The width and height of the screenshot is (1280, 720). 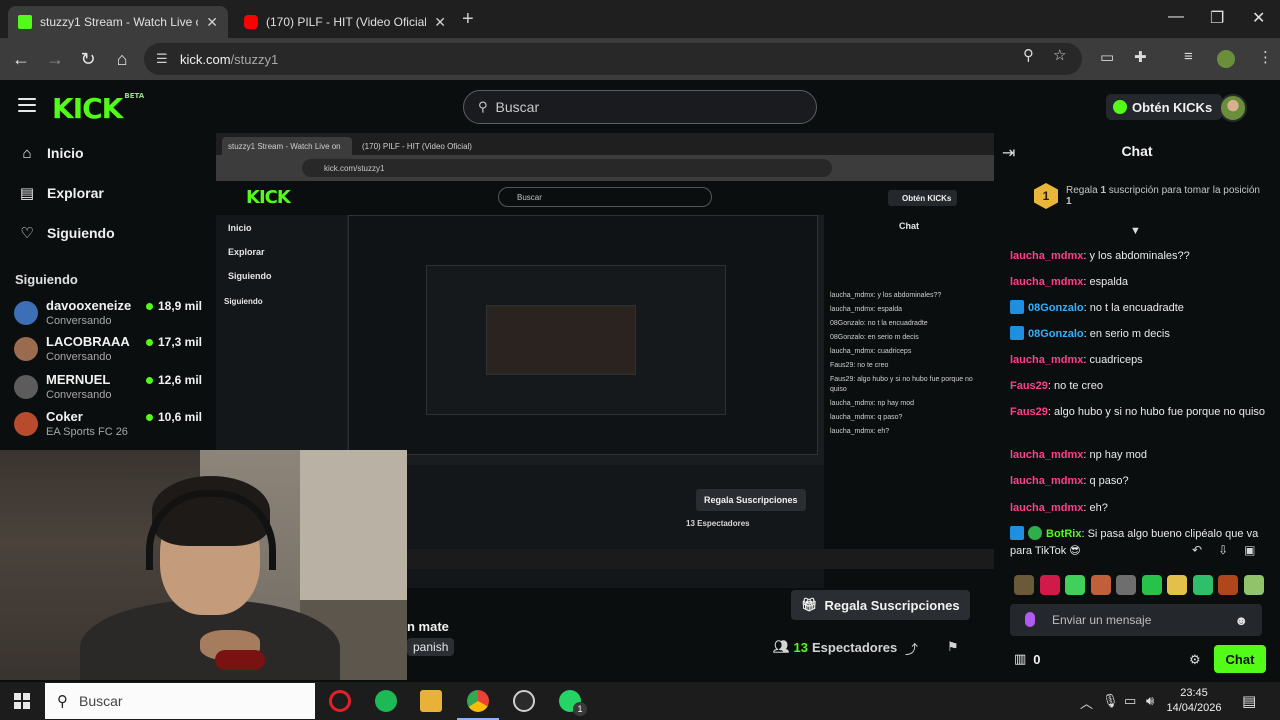 I want to click on zoom-icon: ⚲, so click(x=1028, y=55).